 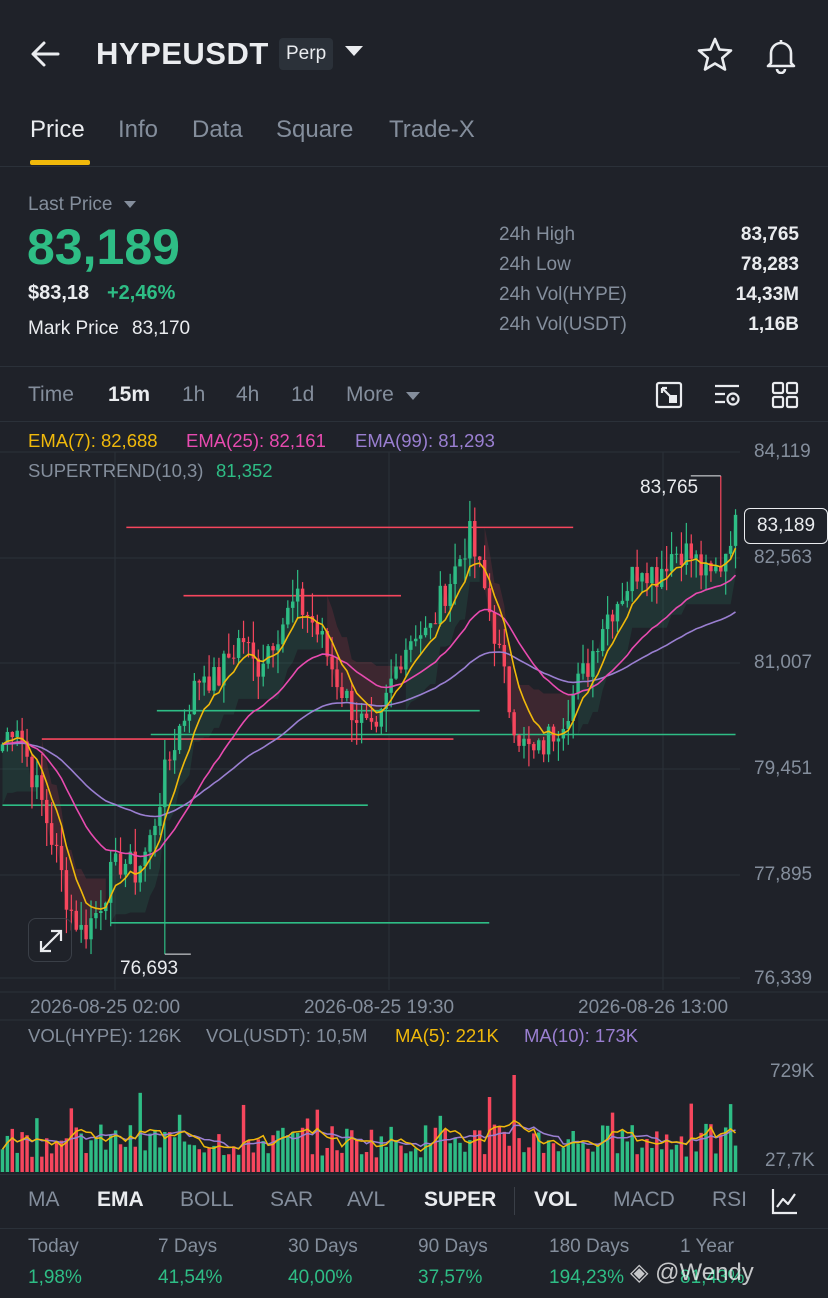 I want to click on last-price-label: Last Price, so click(x=70, y=205).